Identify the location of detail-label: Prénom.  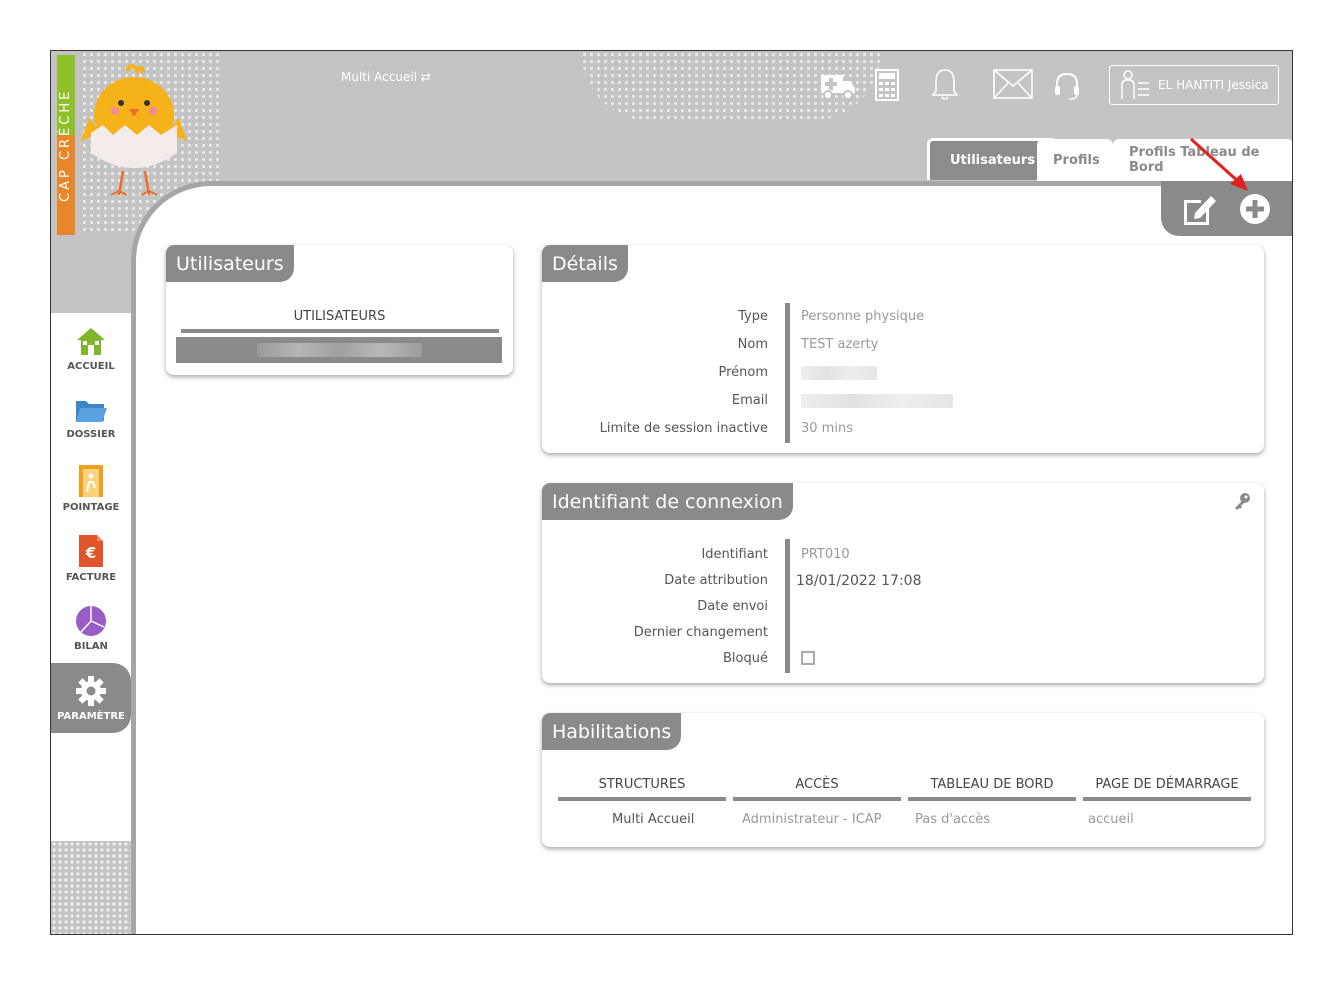
(743, 372).